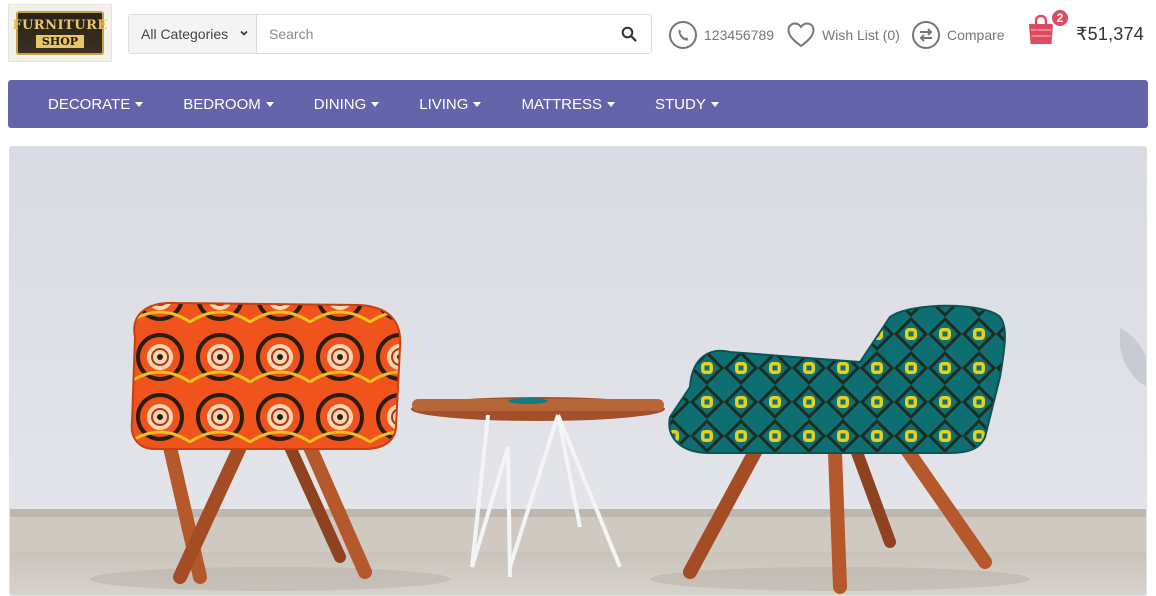 The image size is (1156, 596). I want to click on phone-icon, so click(683, 35).